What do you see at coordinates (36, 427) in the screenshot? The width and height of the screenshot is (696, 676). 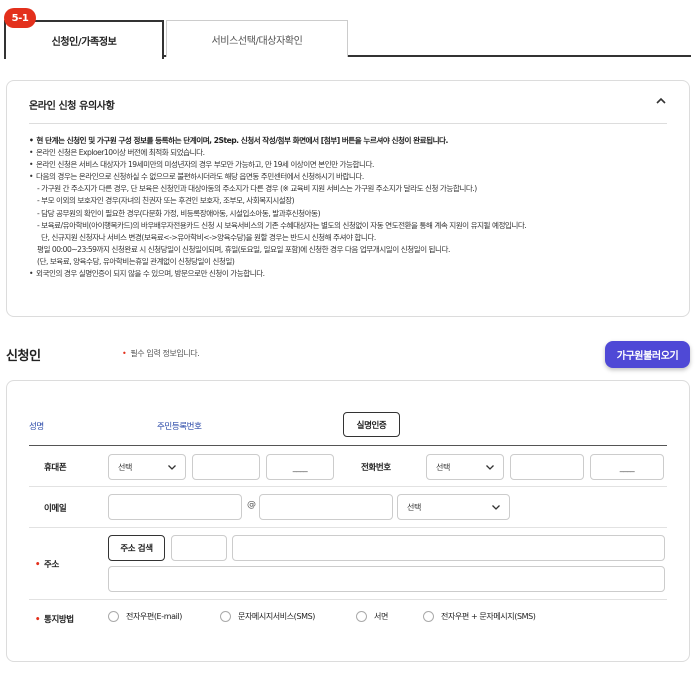 I see `name-label: 성명` at bounding box center [36, 427].